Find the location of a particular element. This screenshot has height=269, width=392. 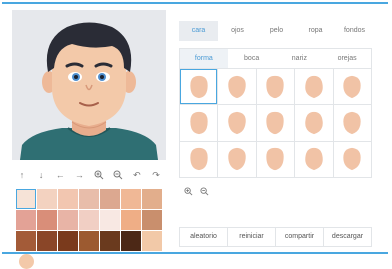

action-bar: aleatorio reiniciar compartir descargar is located at coordinates (275, 237).